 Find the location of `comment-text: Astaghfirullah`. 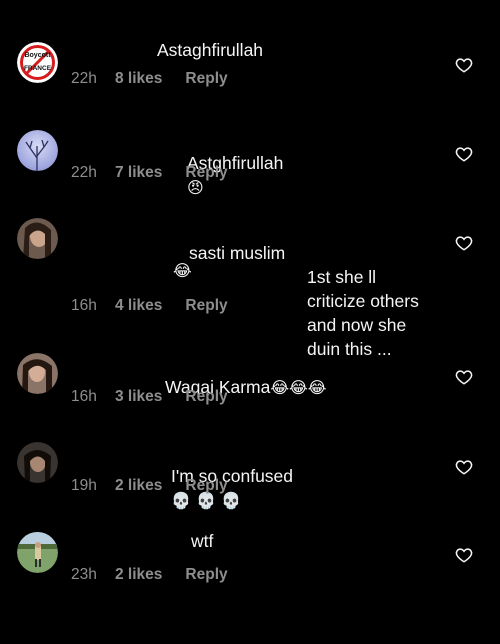

comment-text: Astaghfirullah is located at coordinates (210, 50).